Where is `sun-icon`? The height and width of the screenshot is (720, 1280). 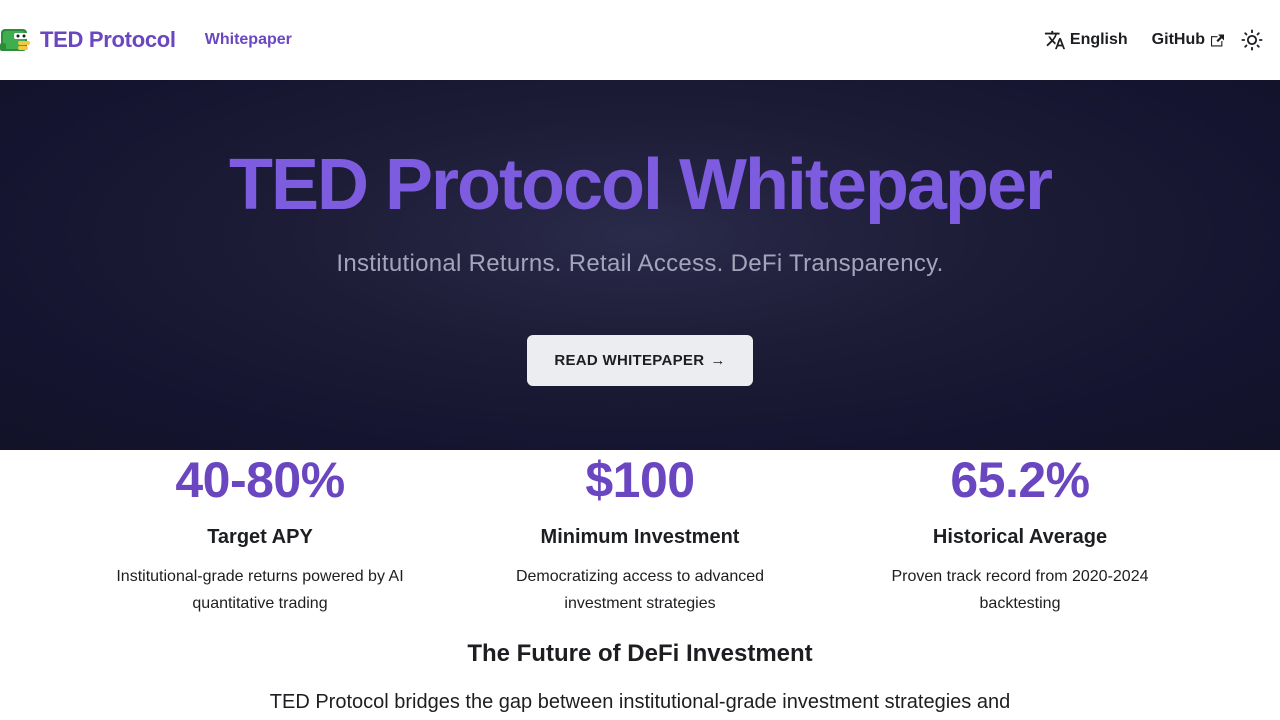 sun-icon is located at coordinates (1252, 40).